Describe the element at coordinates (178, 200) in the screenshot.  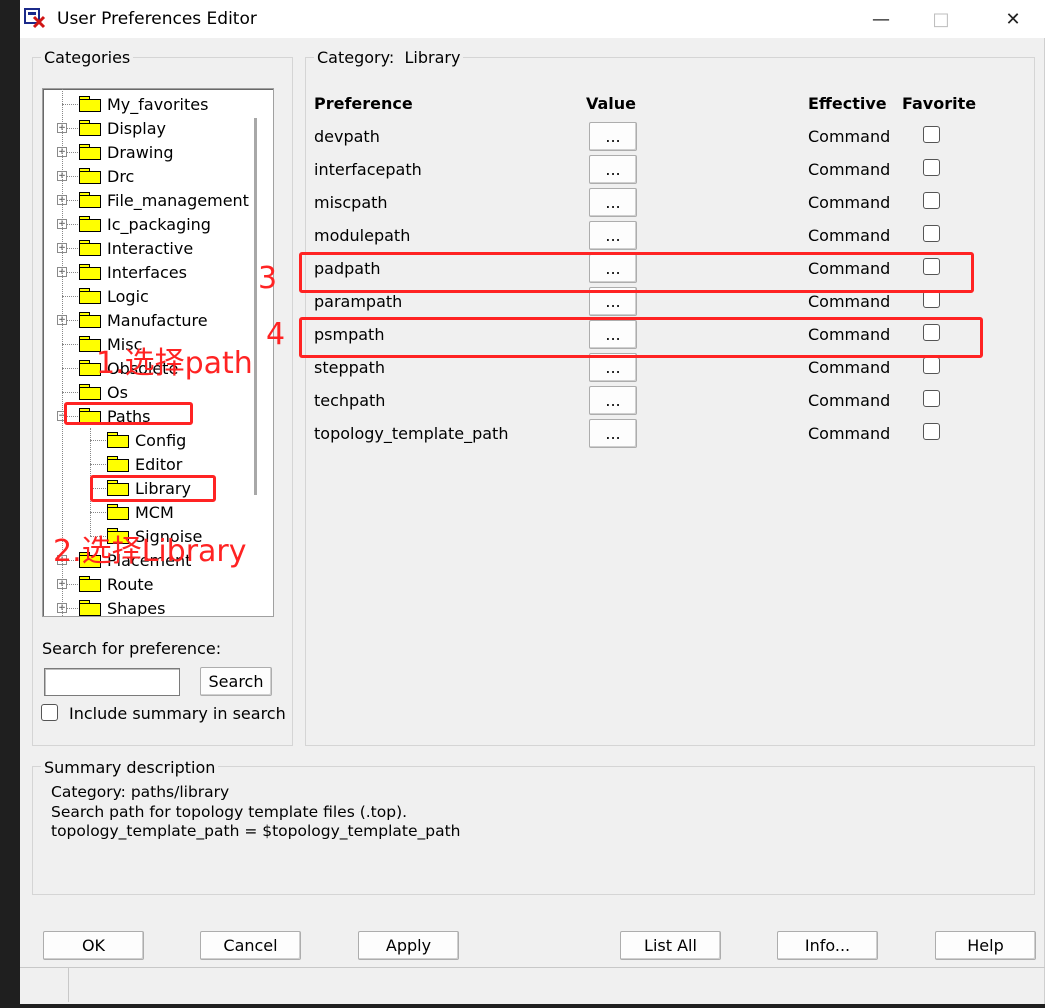
I see `tree-item-label: File_management` at that location.